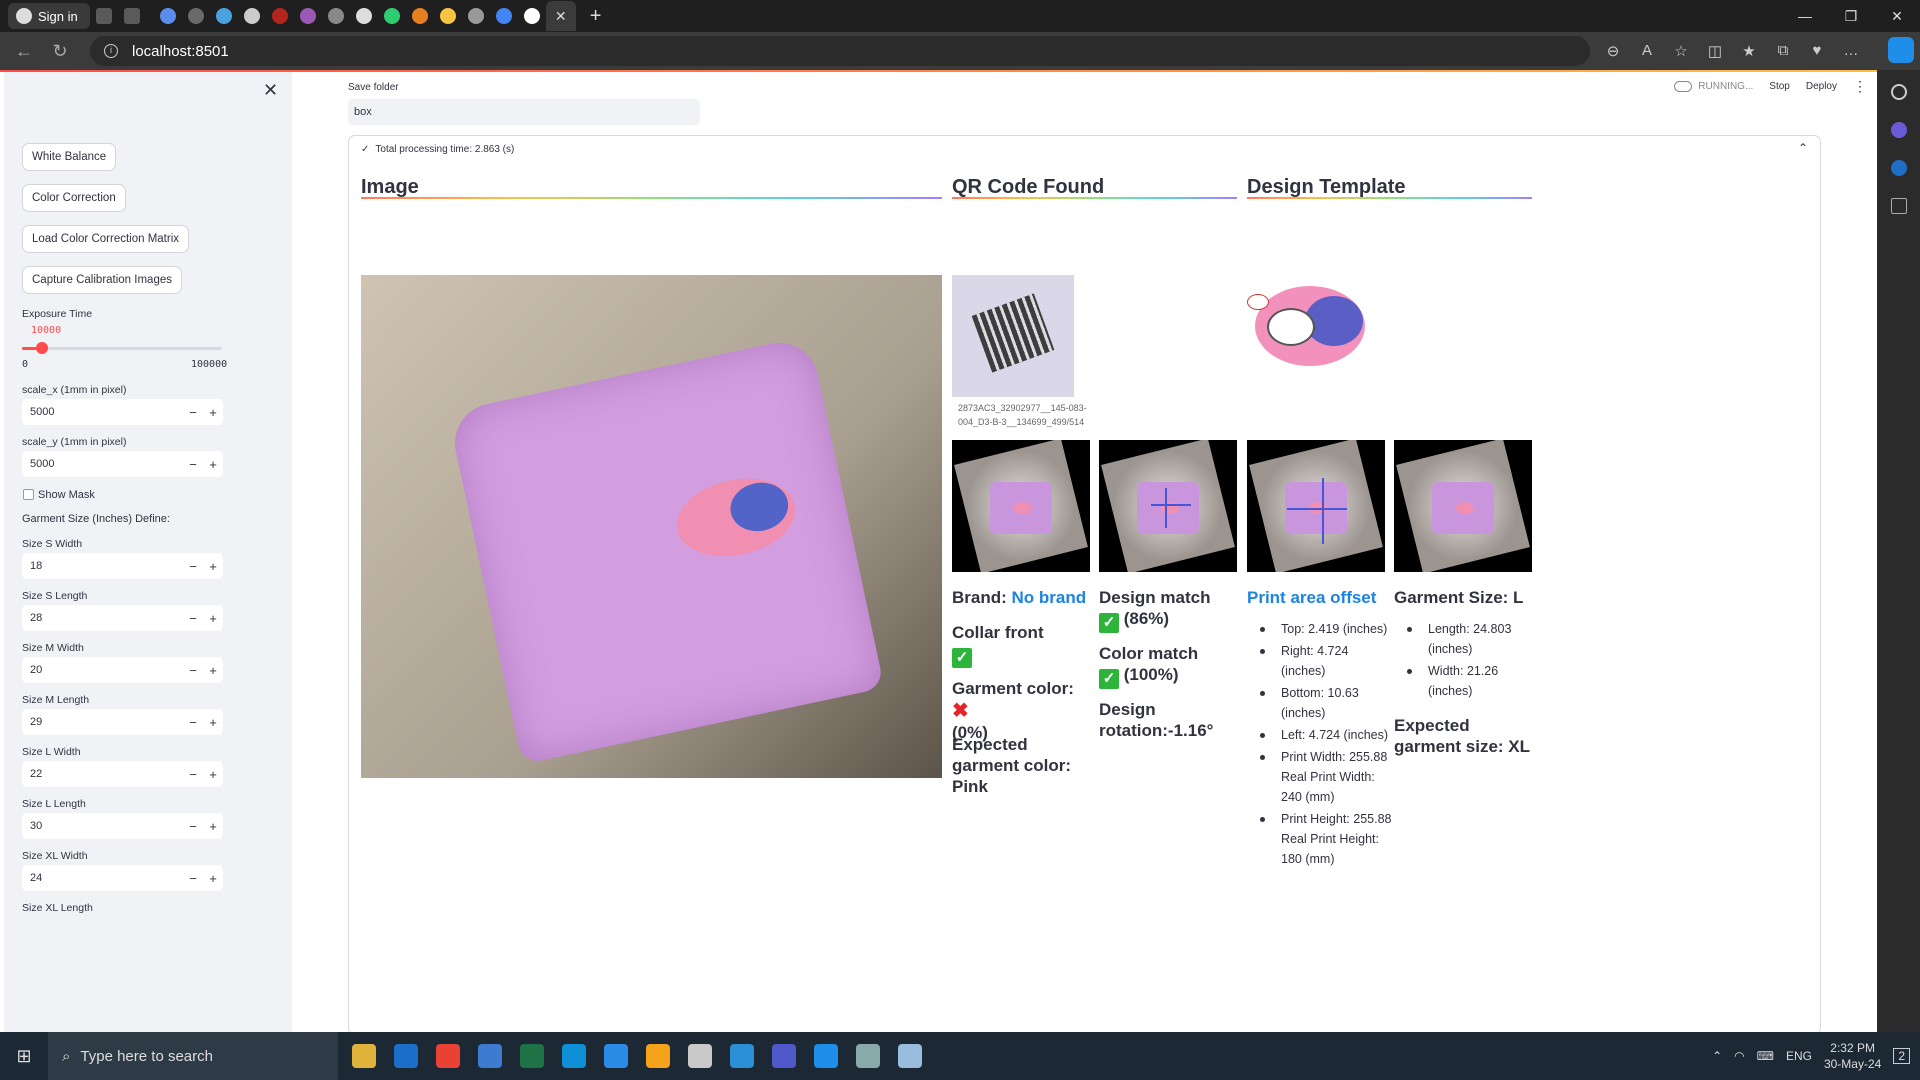 This screenshot has width=1920, height=1080. Describe the element at coordinates (270, 90) in the screenshot. I see `close-sidebar-icon: ✕` at that location.